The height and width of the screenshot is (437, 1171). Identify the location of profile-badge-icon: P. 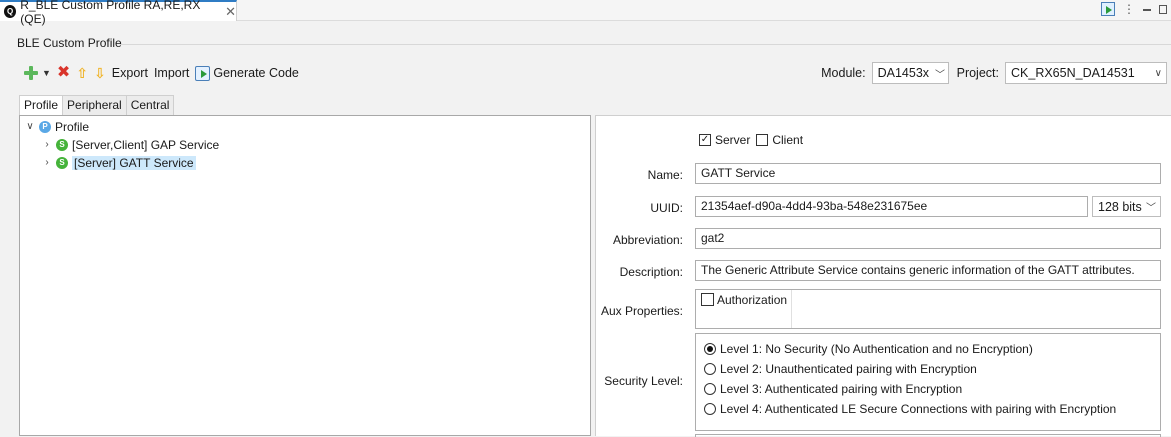
(45, 126).